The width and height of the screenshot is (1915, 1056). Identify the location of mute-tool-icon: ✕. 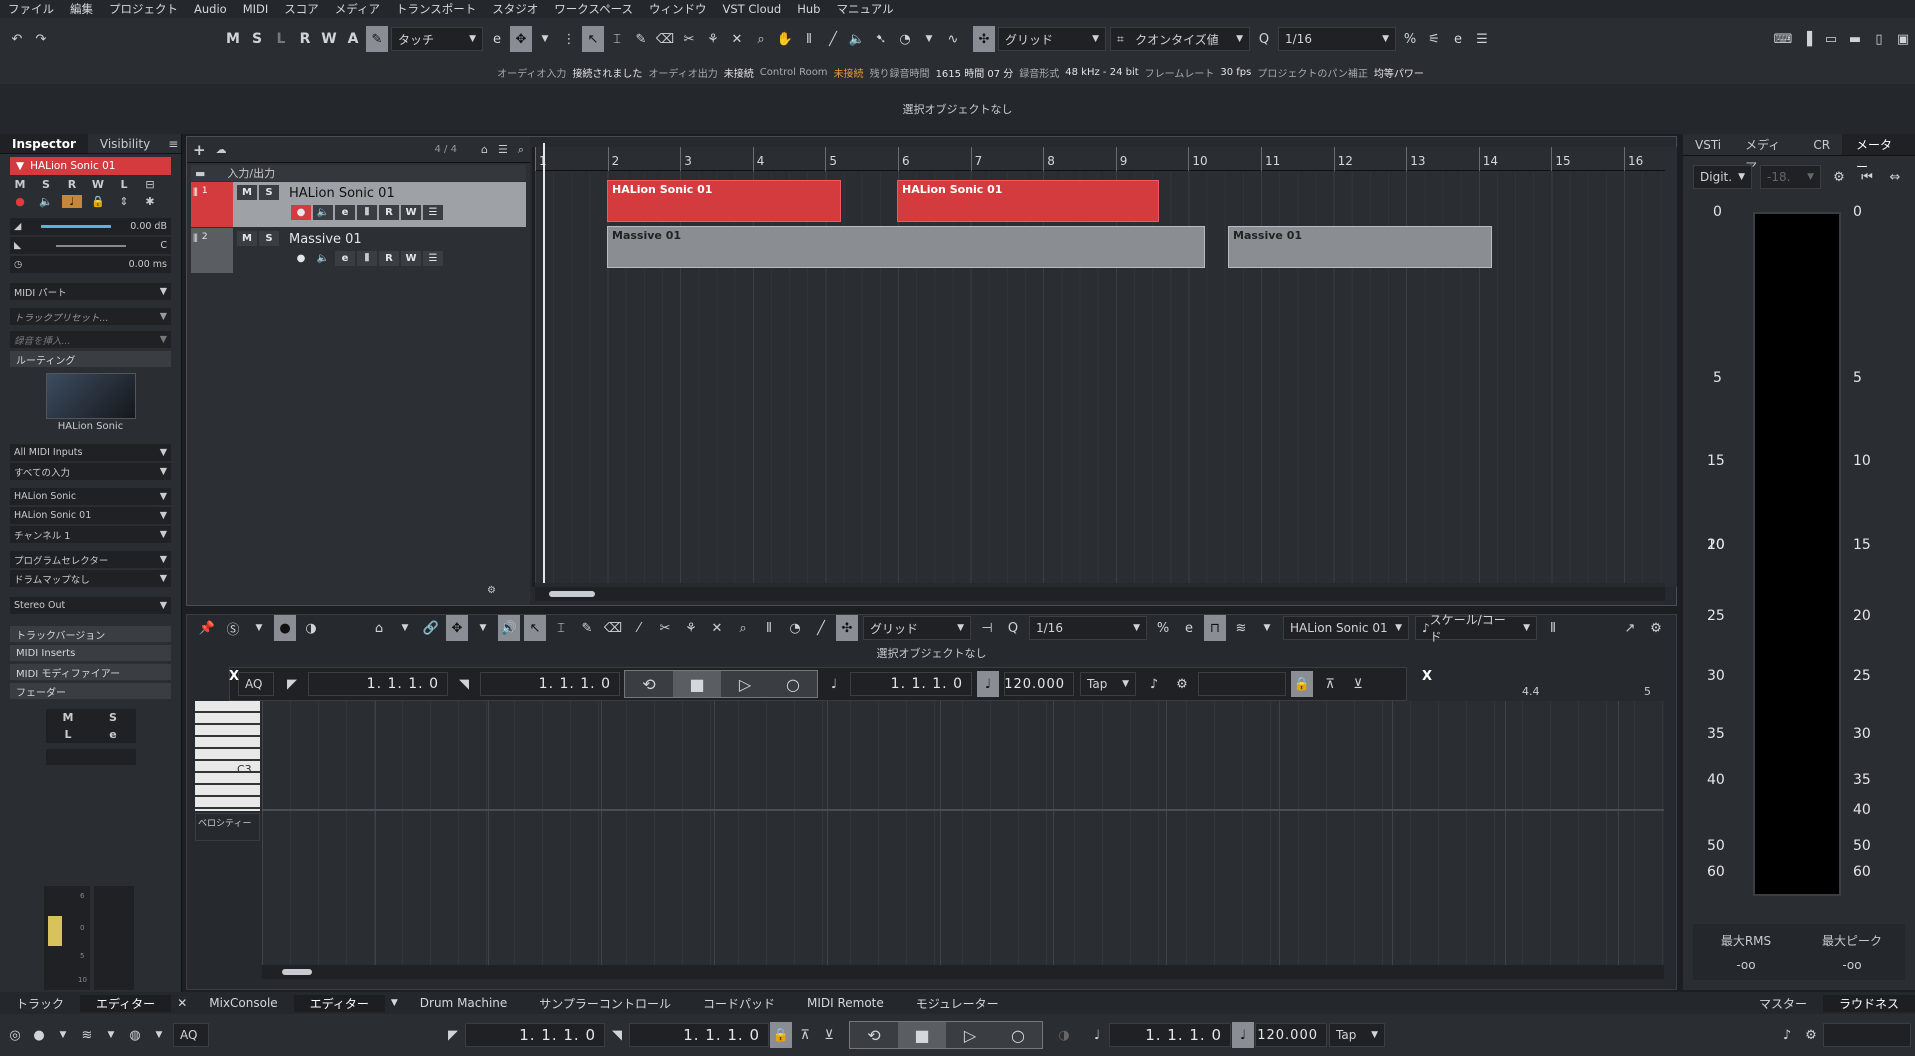
(737, 39).